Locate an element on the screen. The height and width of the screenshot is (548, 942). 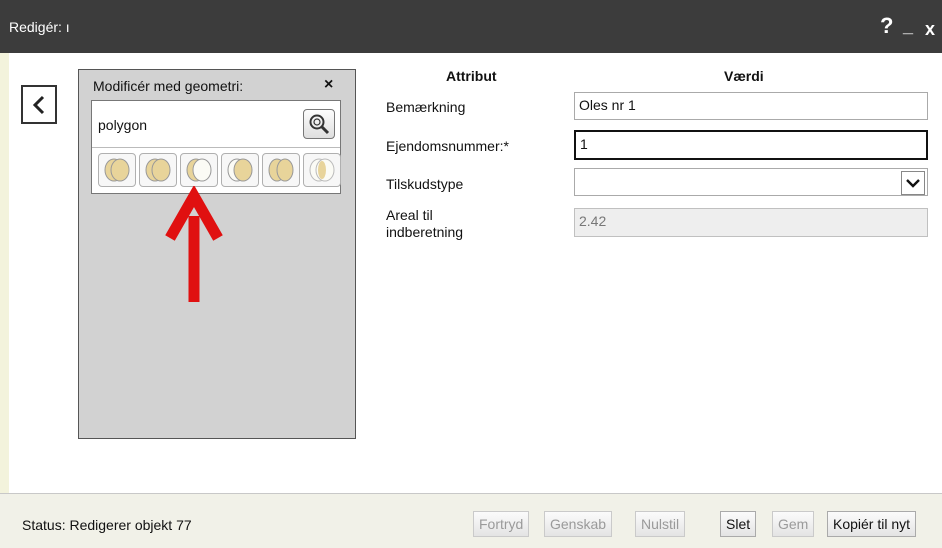
difference-tool-icon is located at coordinates (199, 170).